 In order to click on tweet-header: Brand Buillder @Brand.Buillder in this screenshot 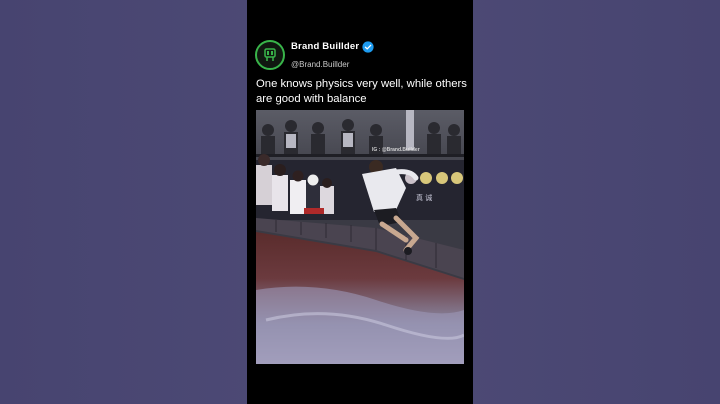, I will do `click(314, 55)`.